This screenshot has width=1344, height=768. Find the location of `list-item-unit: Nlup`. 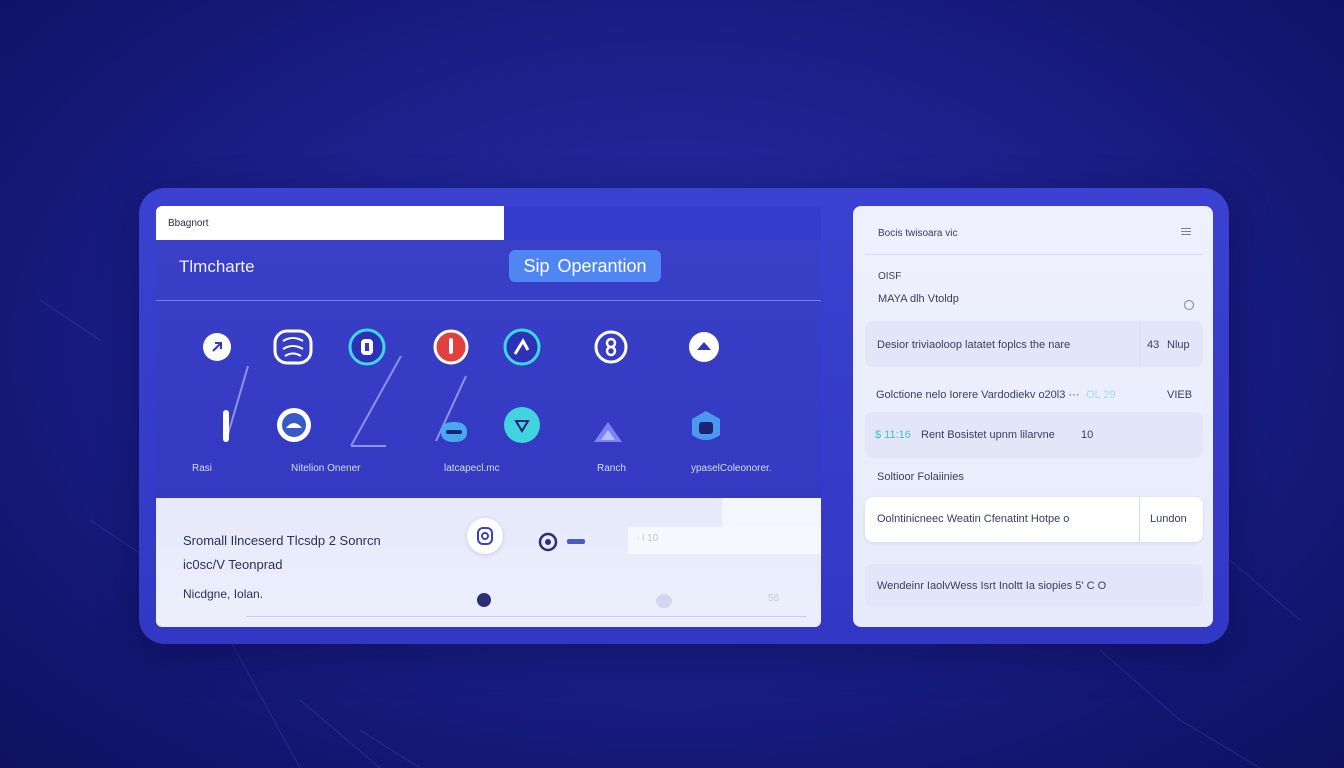

list-item-unit: Nlup is located at coordinates (1178, 345).